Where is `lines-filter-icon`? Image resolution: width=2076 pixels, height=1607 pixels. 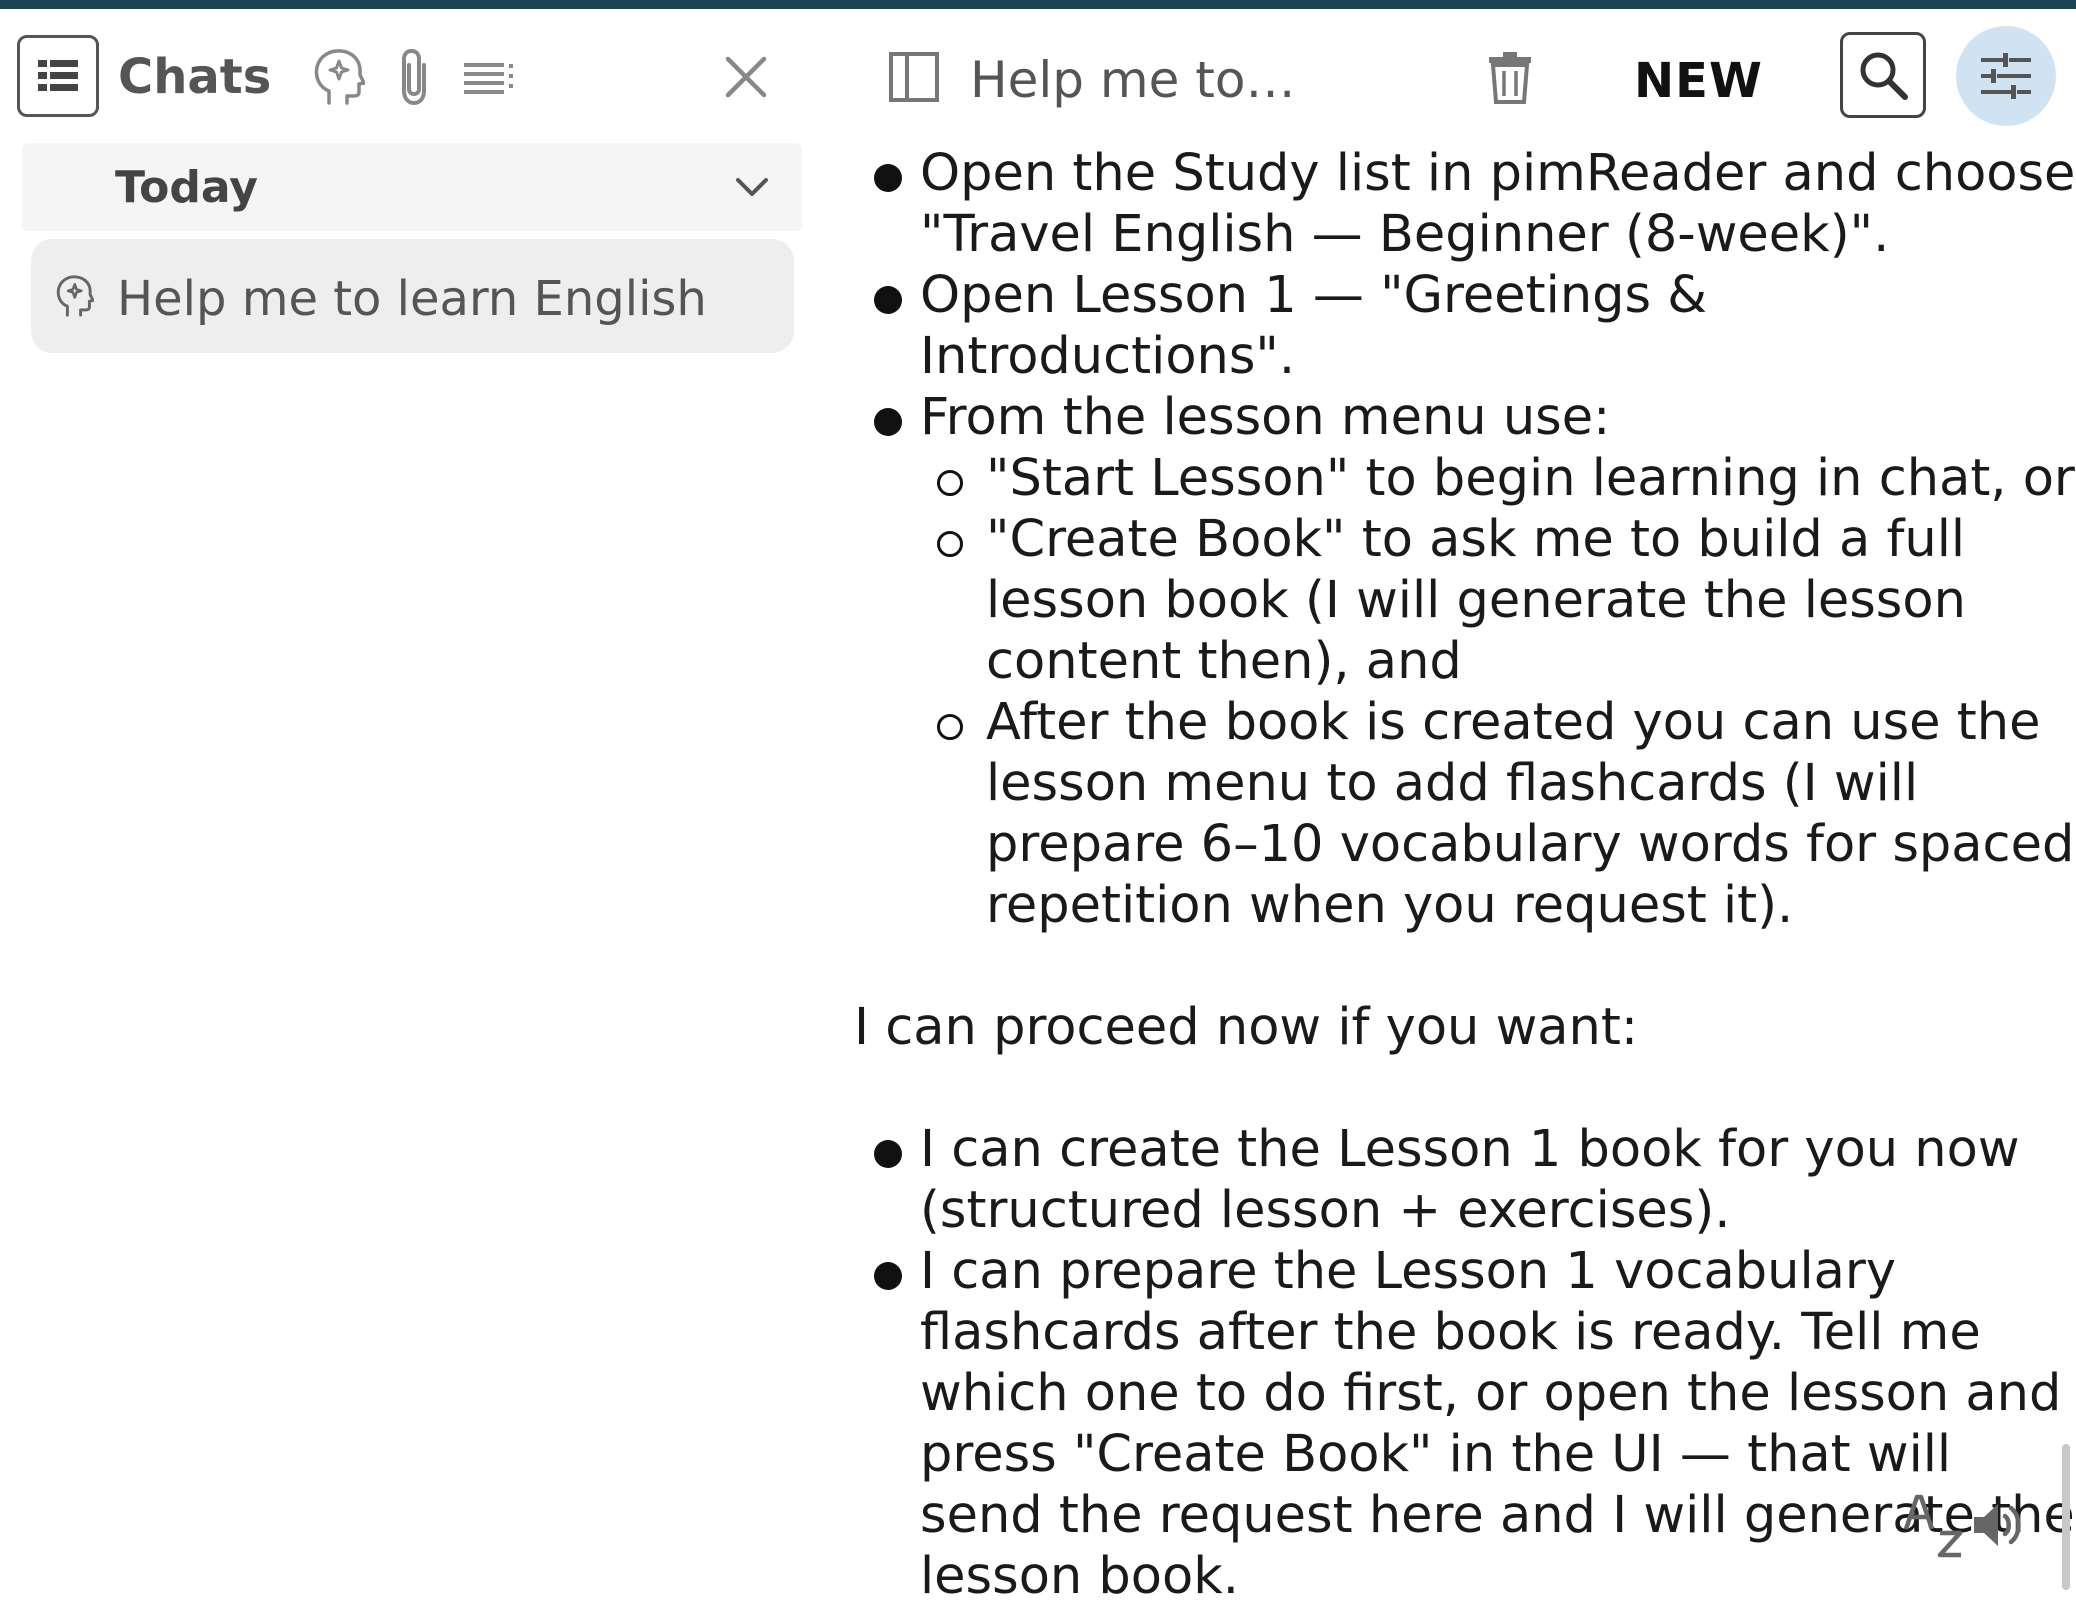
lines-filter-icon is located at coordinates (488, 78).